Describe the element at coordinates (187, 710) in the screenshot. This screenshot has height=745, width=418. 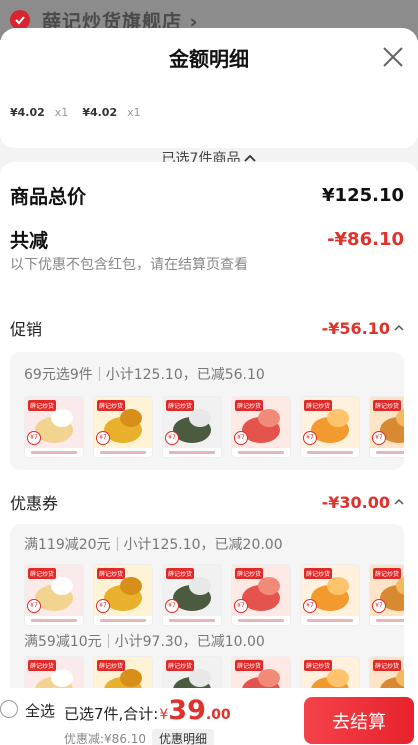
I see `amount-integer: 39` at that location.